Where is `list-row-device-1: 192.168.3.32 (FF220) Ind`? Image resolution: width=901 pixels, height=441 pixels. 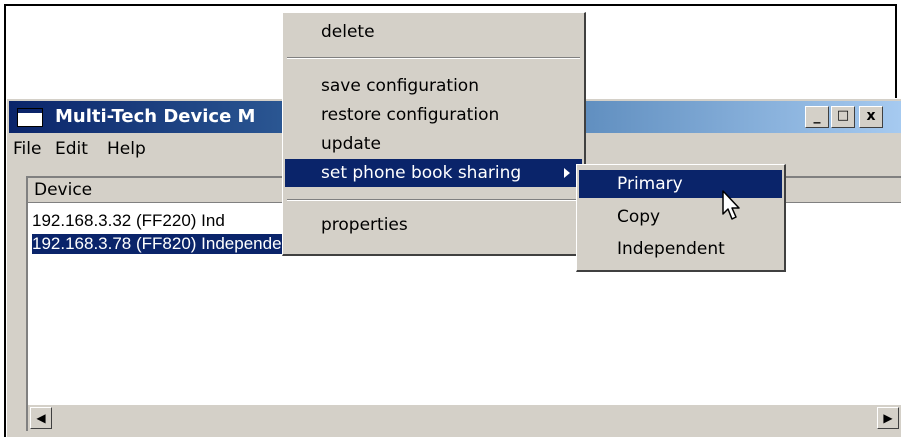
list-row-device-1: 192.168.3.32 (FF220) Ind is located at coordinates (128, 221).